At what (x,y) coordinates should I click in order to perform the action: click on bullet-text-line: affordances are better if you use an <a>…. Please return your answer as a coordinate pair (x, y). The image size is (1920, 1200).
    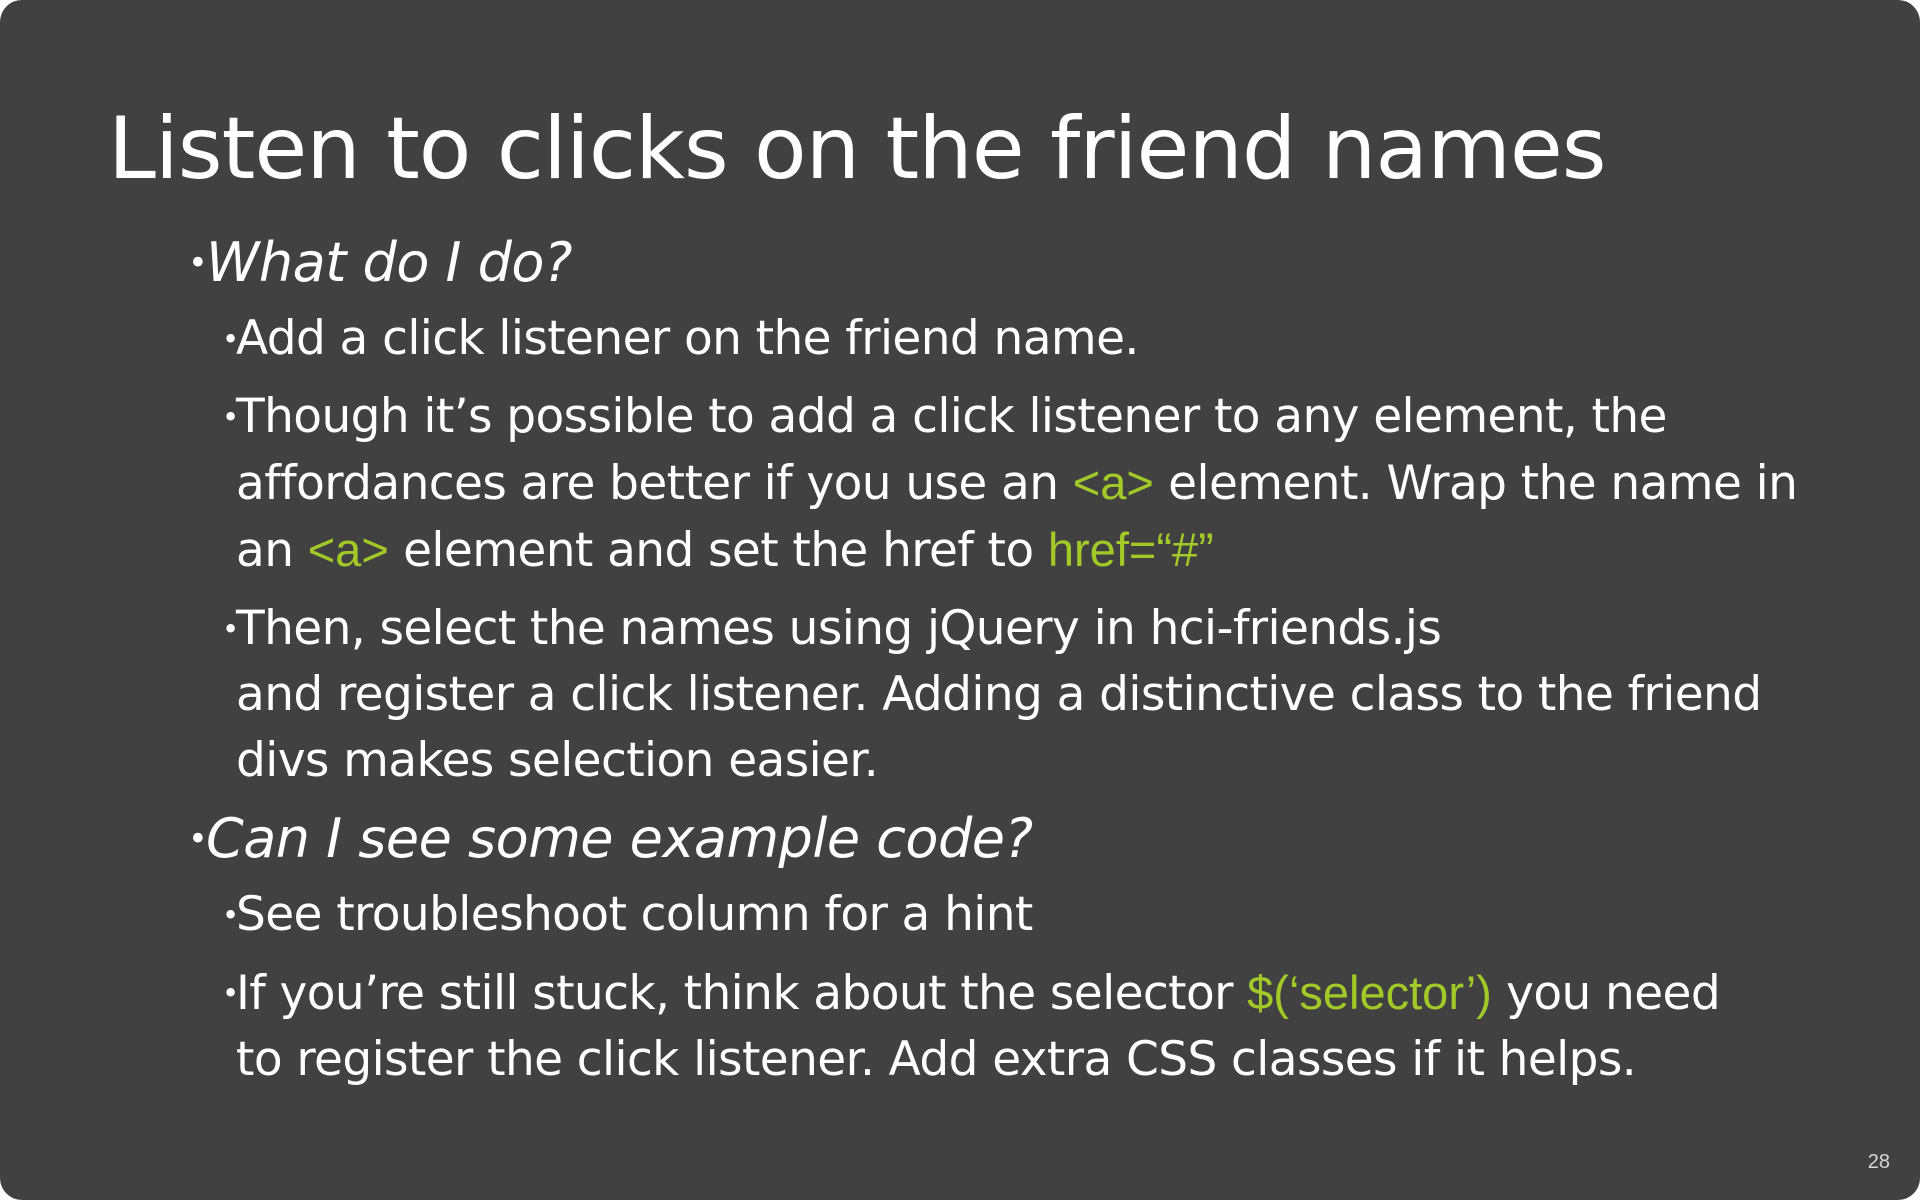
    Looking at the image, I should click on (1041, 483).